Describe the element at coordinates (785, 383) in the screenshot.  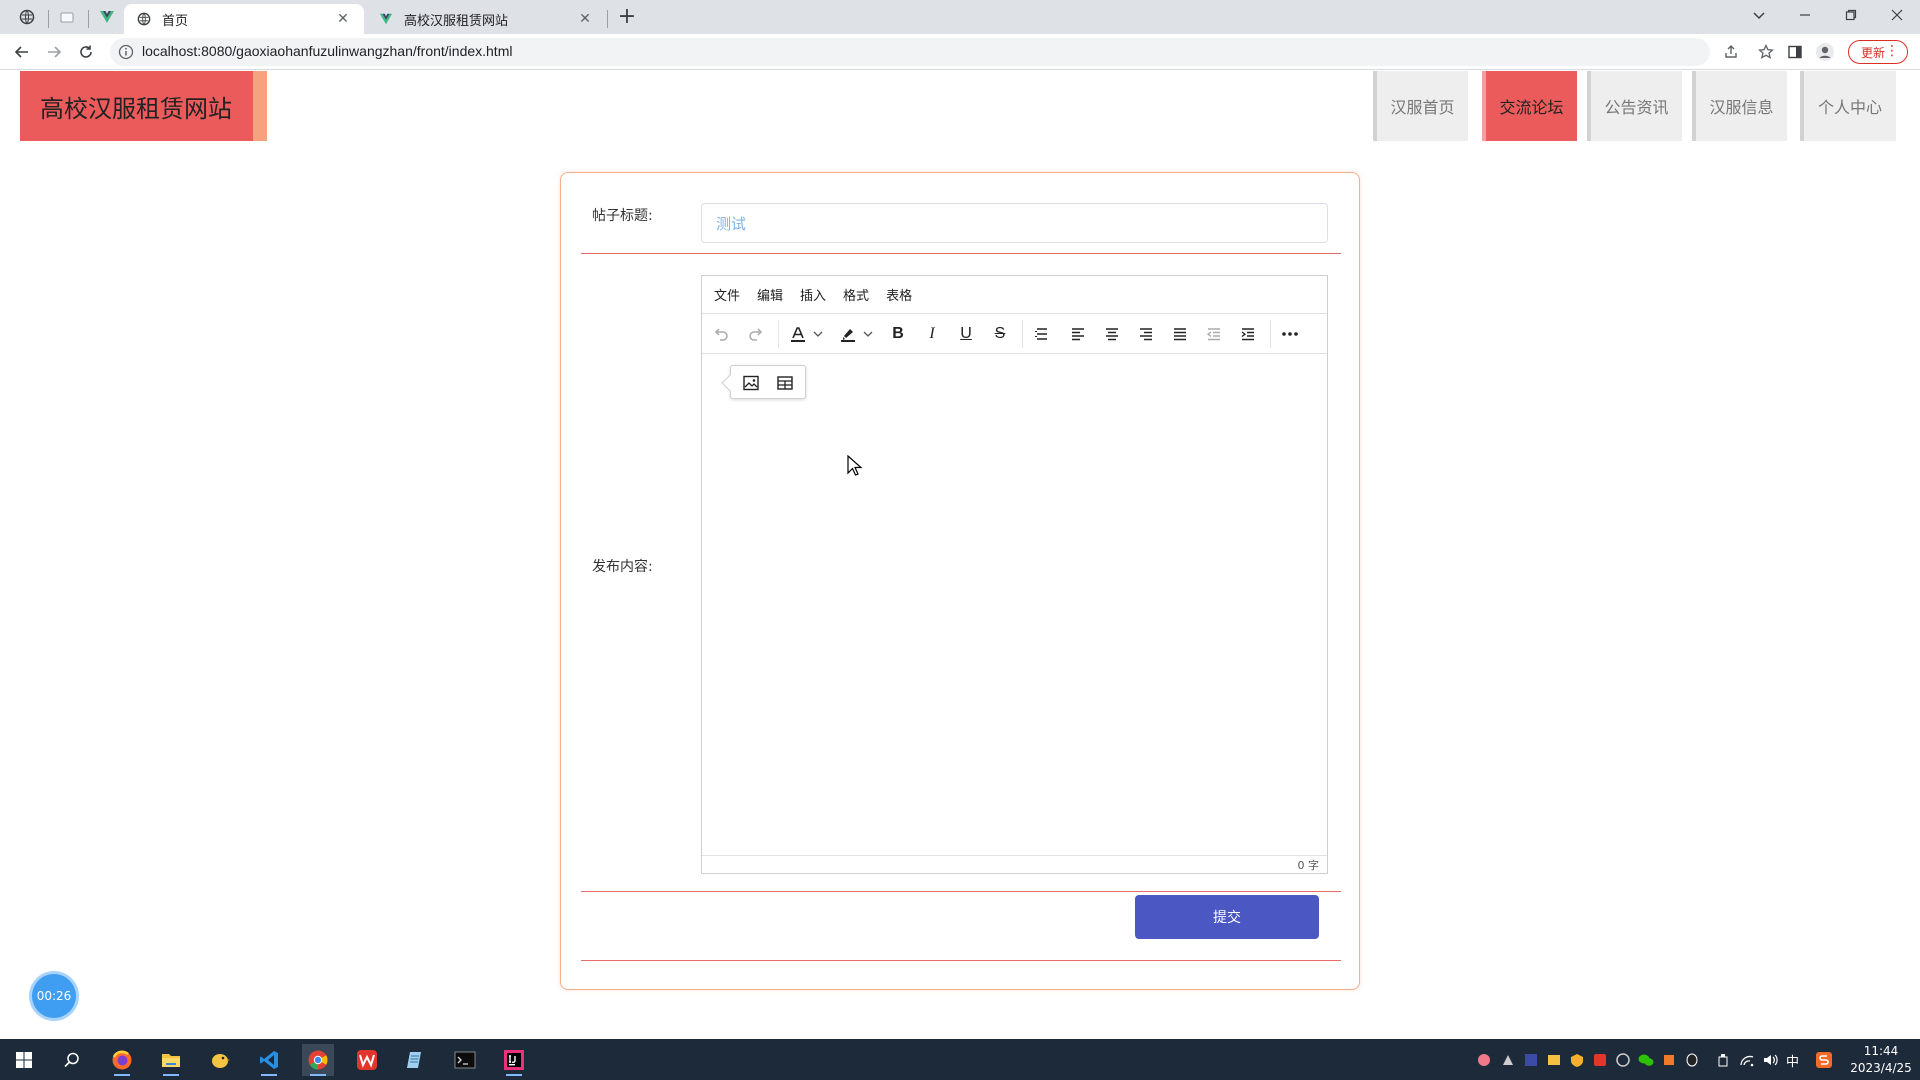
I see `table-icon` at that location.